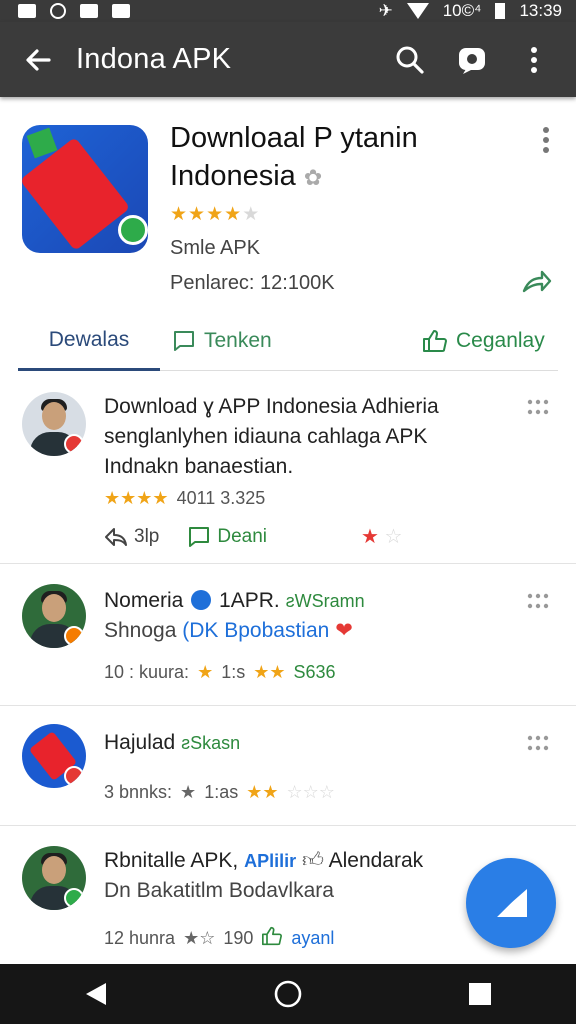  I want to click on review-item: Hajulad ƨSkasn 3 bnnks: ★ 1:as ★★ ☆☆☆, so click(288, 766).